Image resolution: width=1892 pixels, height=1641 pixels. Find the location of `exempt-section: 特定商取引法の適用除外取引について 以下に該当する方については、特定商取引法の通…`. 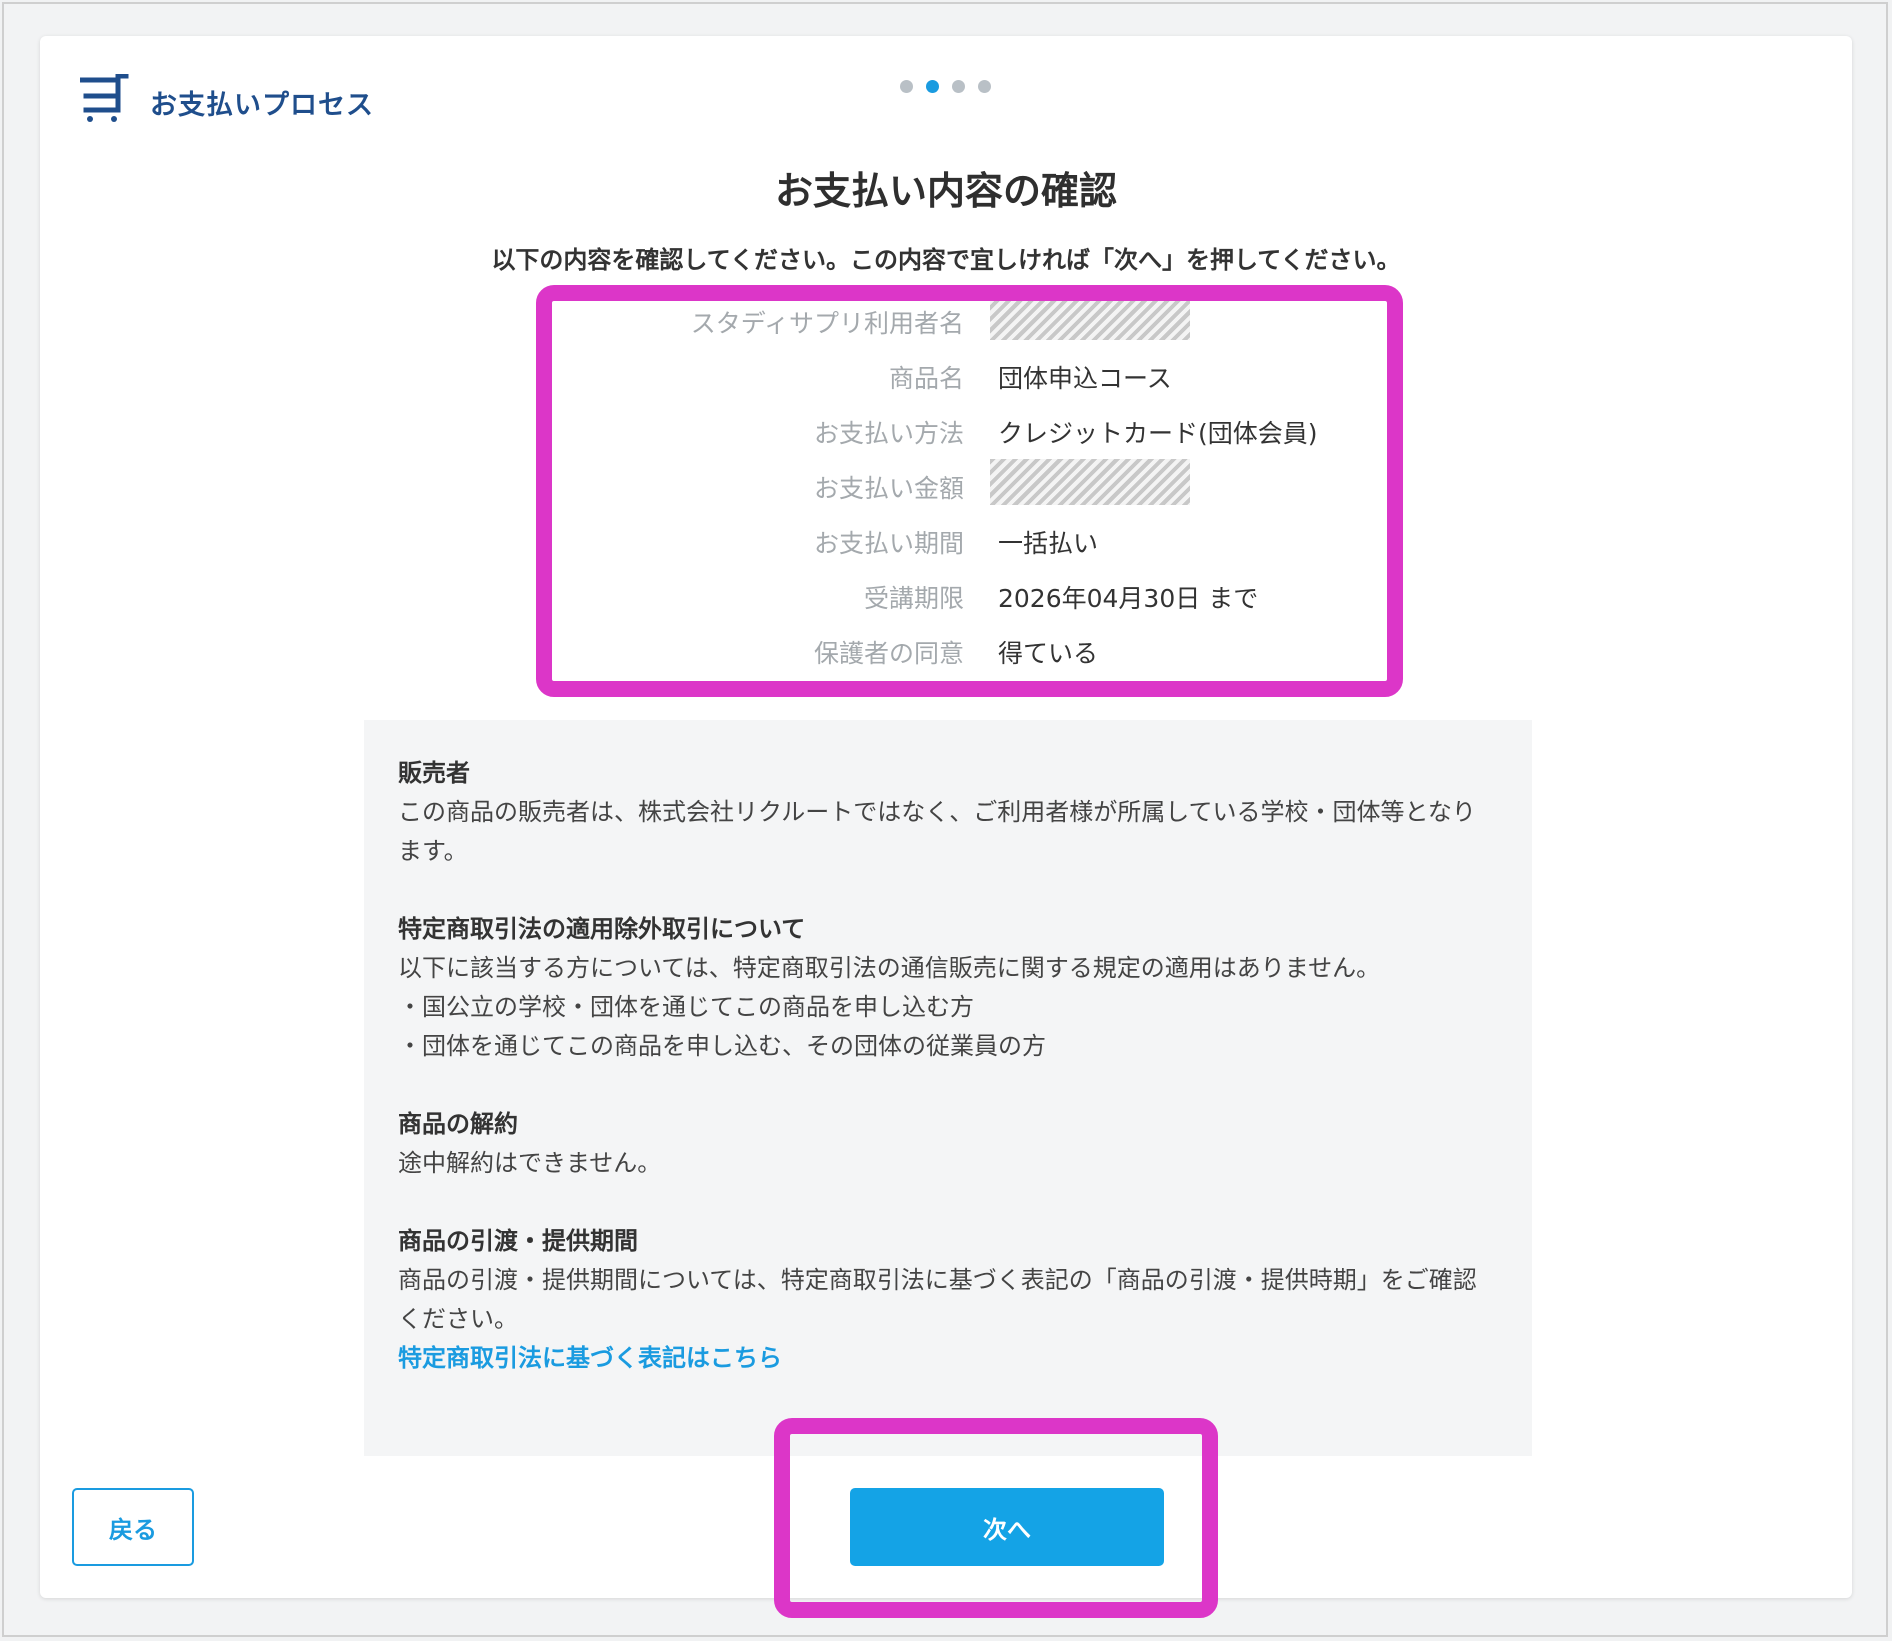

exempt-section: 特定商取引法の適用除外取引について 以下に該当する方については、特定商取引法の通… is located at coordinates (948, 988).